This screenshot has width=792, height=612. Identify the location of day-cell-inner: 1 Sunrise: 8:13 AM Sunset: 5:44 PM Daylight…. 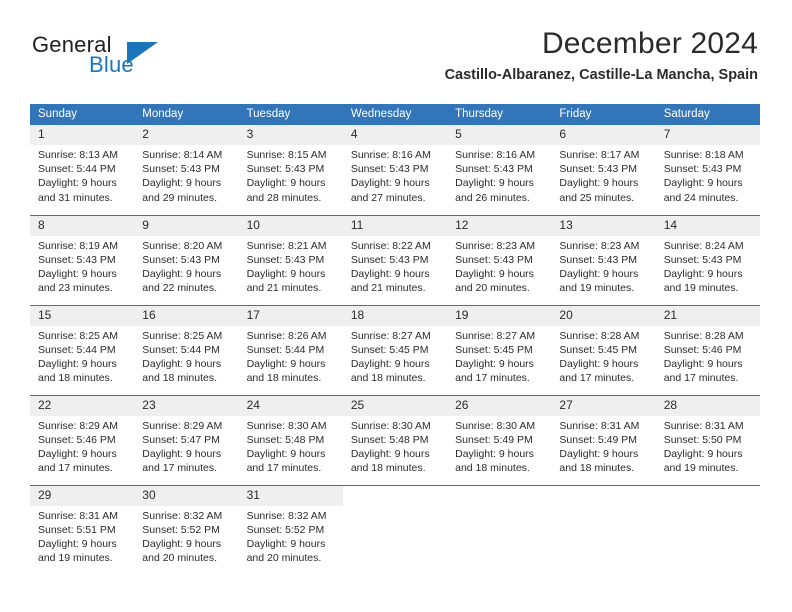
(82, 170).